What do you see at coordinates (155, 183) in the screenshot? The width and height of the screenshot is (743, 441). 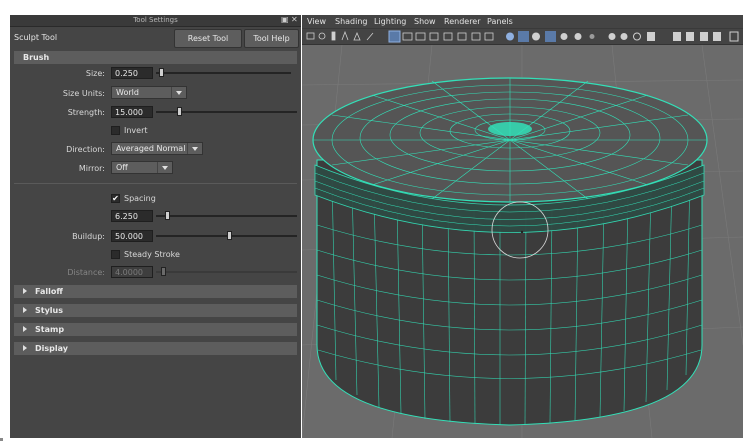 I see `divider` at bounding box center [155, 183].